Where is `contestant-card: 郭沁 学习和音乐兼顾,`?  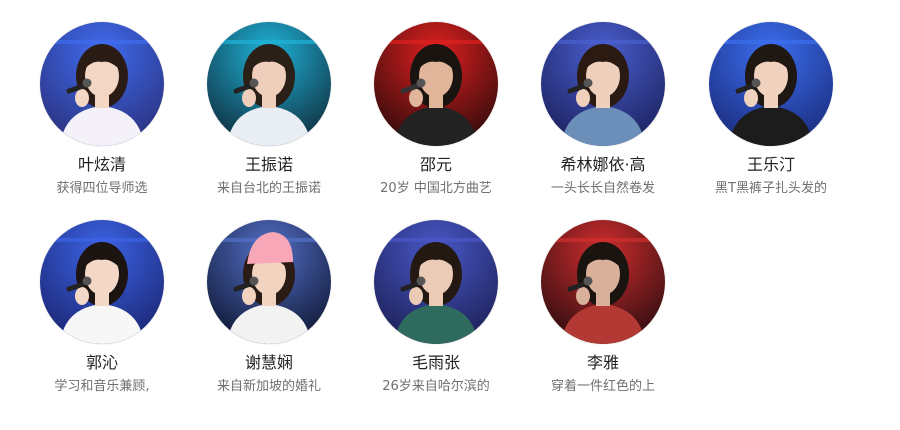 contestant-card: 郭沁 学习和音乐兼顾, is located at coordinates (102, 307).